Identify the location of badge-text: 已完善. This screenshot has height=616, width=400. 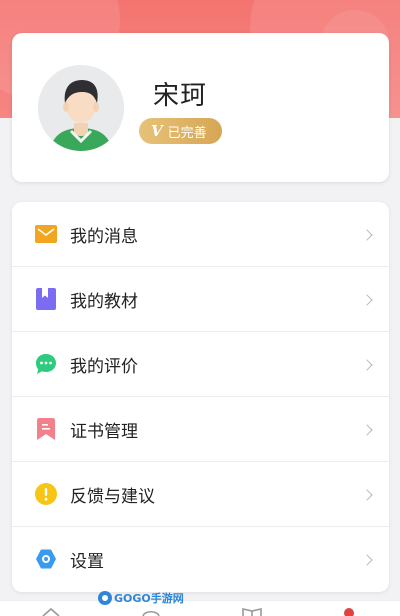
(187, 133).